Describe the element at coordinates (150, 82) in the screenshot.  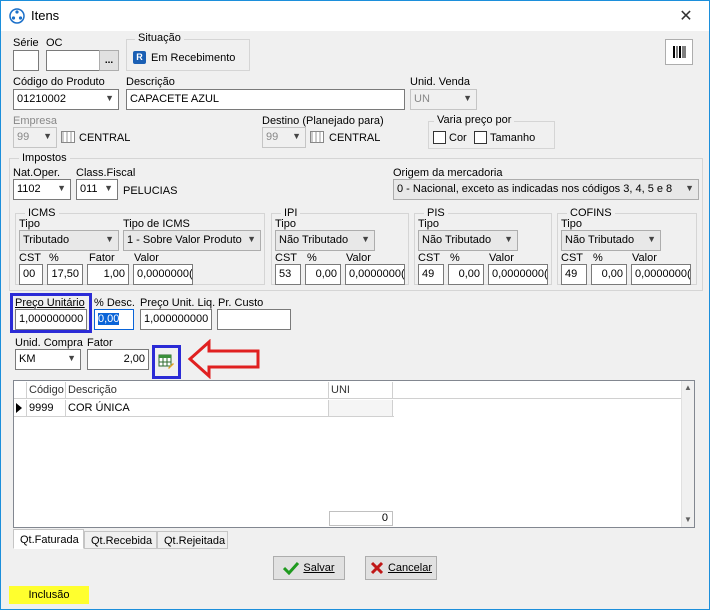
I see `descricao-label: Descrição` at that location.